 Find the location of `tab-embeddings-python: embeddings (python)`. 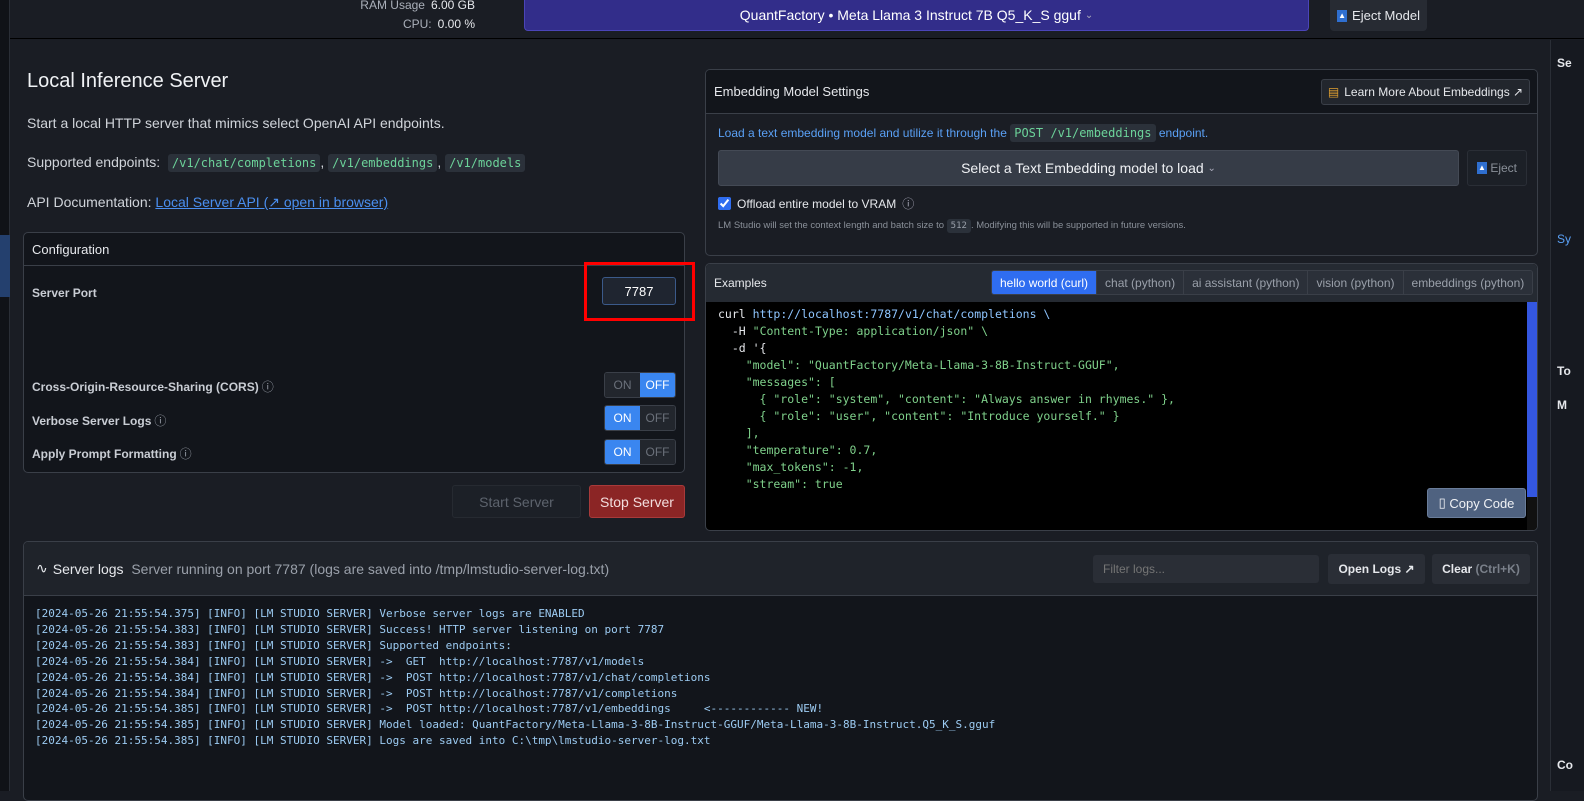

tab-embeddings-python: embeddings (python) is located at coordinates (1467, 282).